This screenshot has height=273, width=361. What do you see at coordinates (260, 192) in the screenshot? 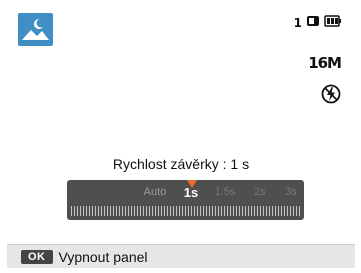
I see `shutter-option-2s: 2s` at bounding box center [260, 192].